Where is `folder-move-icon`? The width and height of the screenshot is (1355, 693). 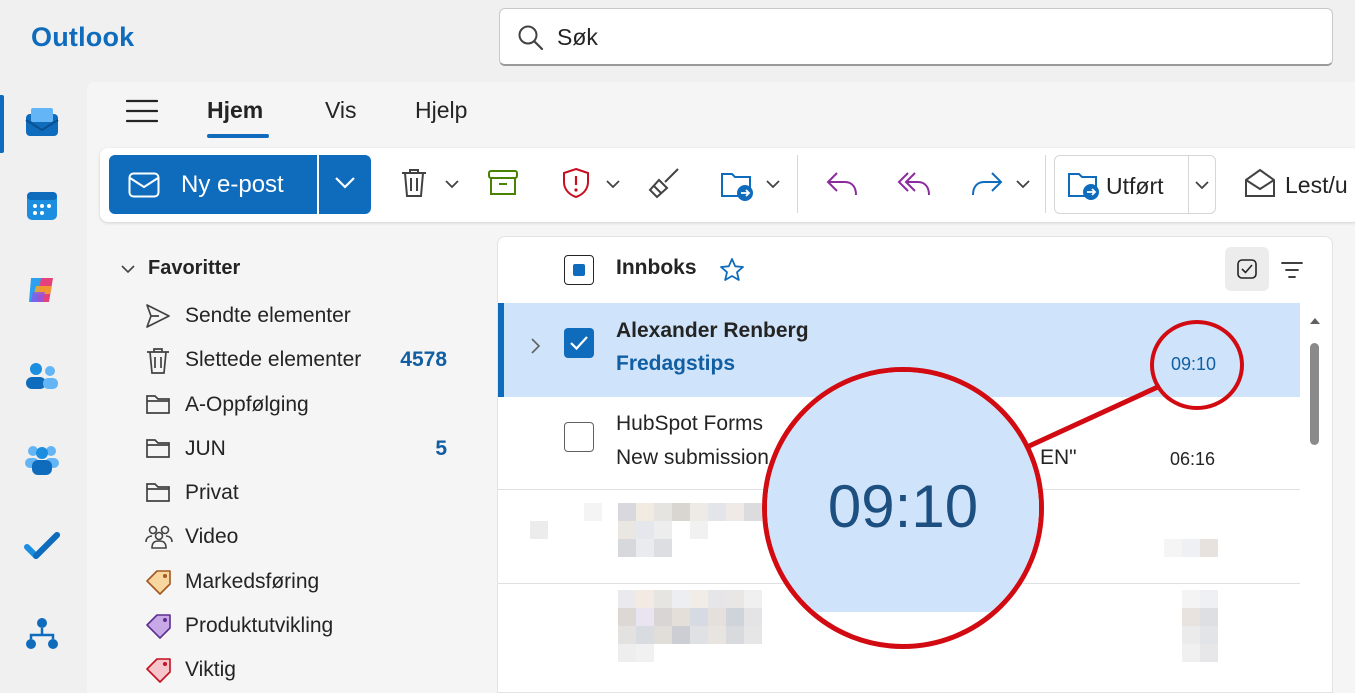
folder-move-icon is located at coordinates (1083, 186).